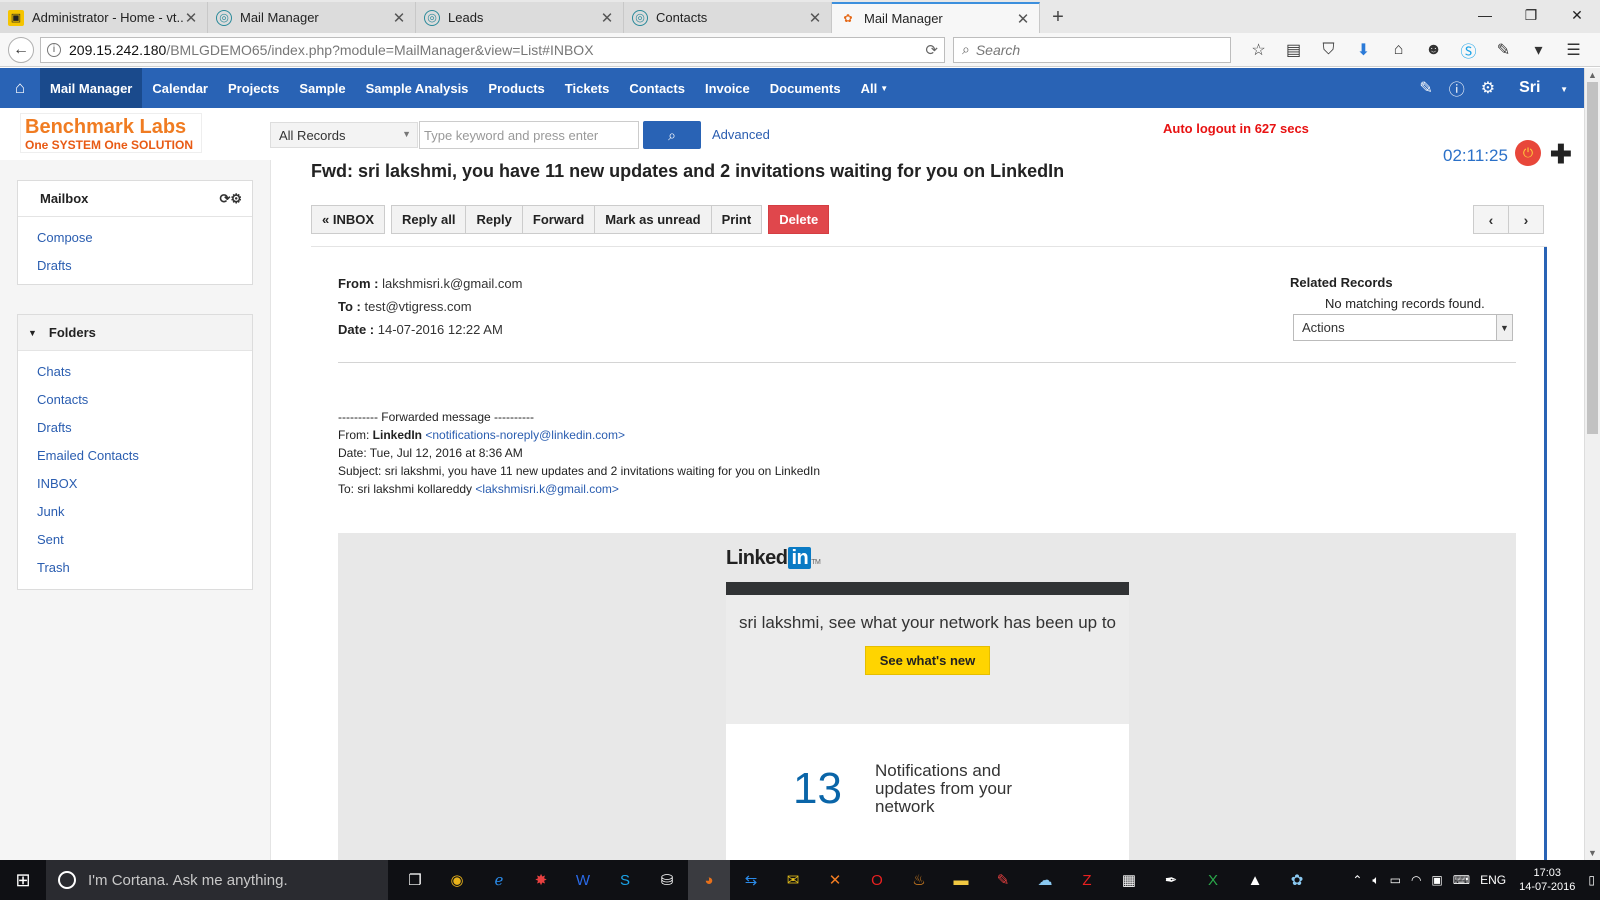  I want to click on forwarded-from-email: <notifications-noreply@linkedin.com>, so click(525, 435).